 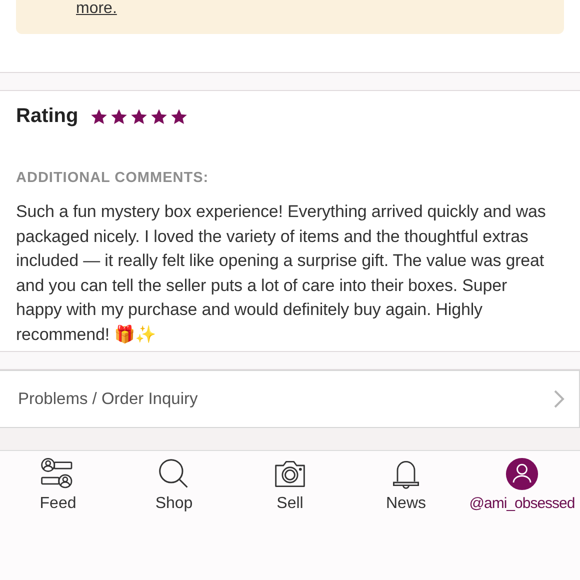 I want to click on tab-bar-item: @ami_obsessed, so click(x=522, y=518).